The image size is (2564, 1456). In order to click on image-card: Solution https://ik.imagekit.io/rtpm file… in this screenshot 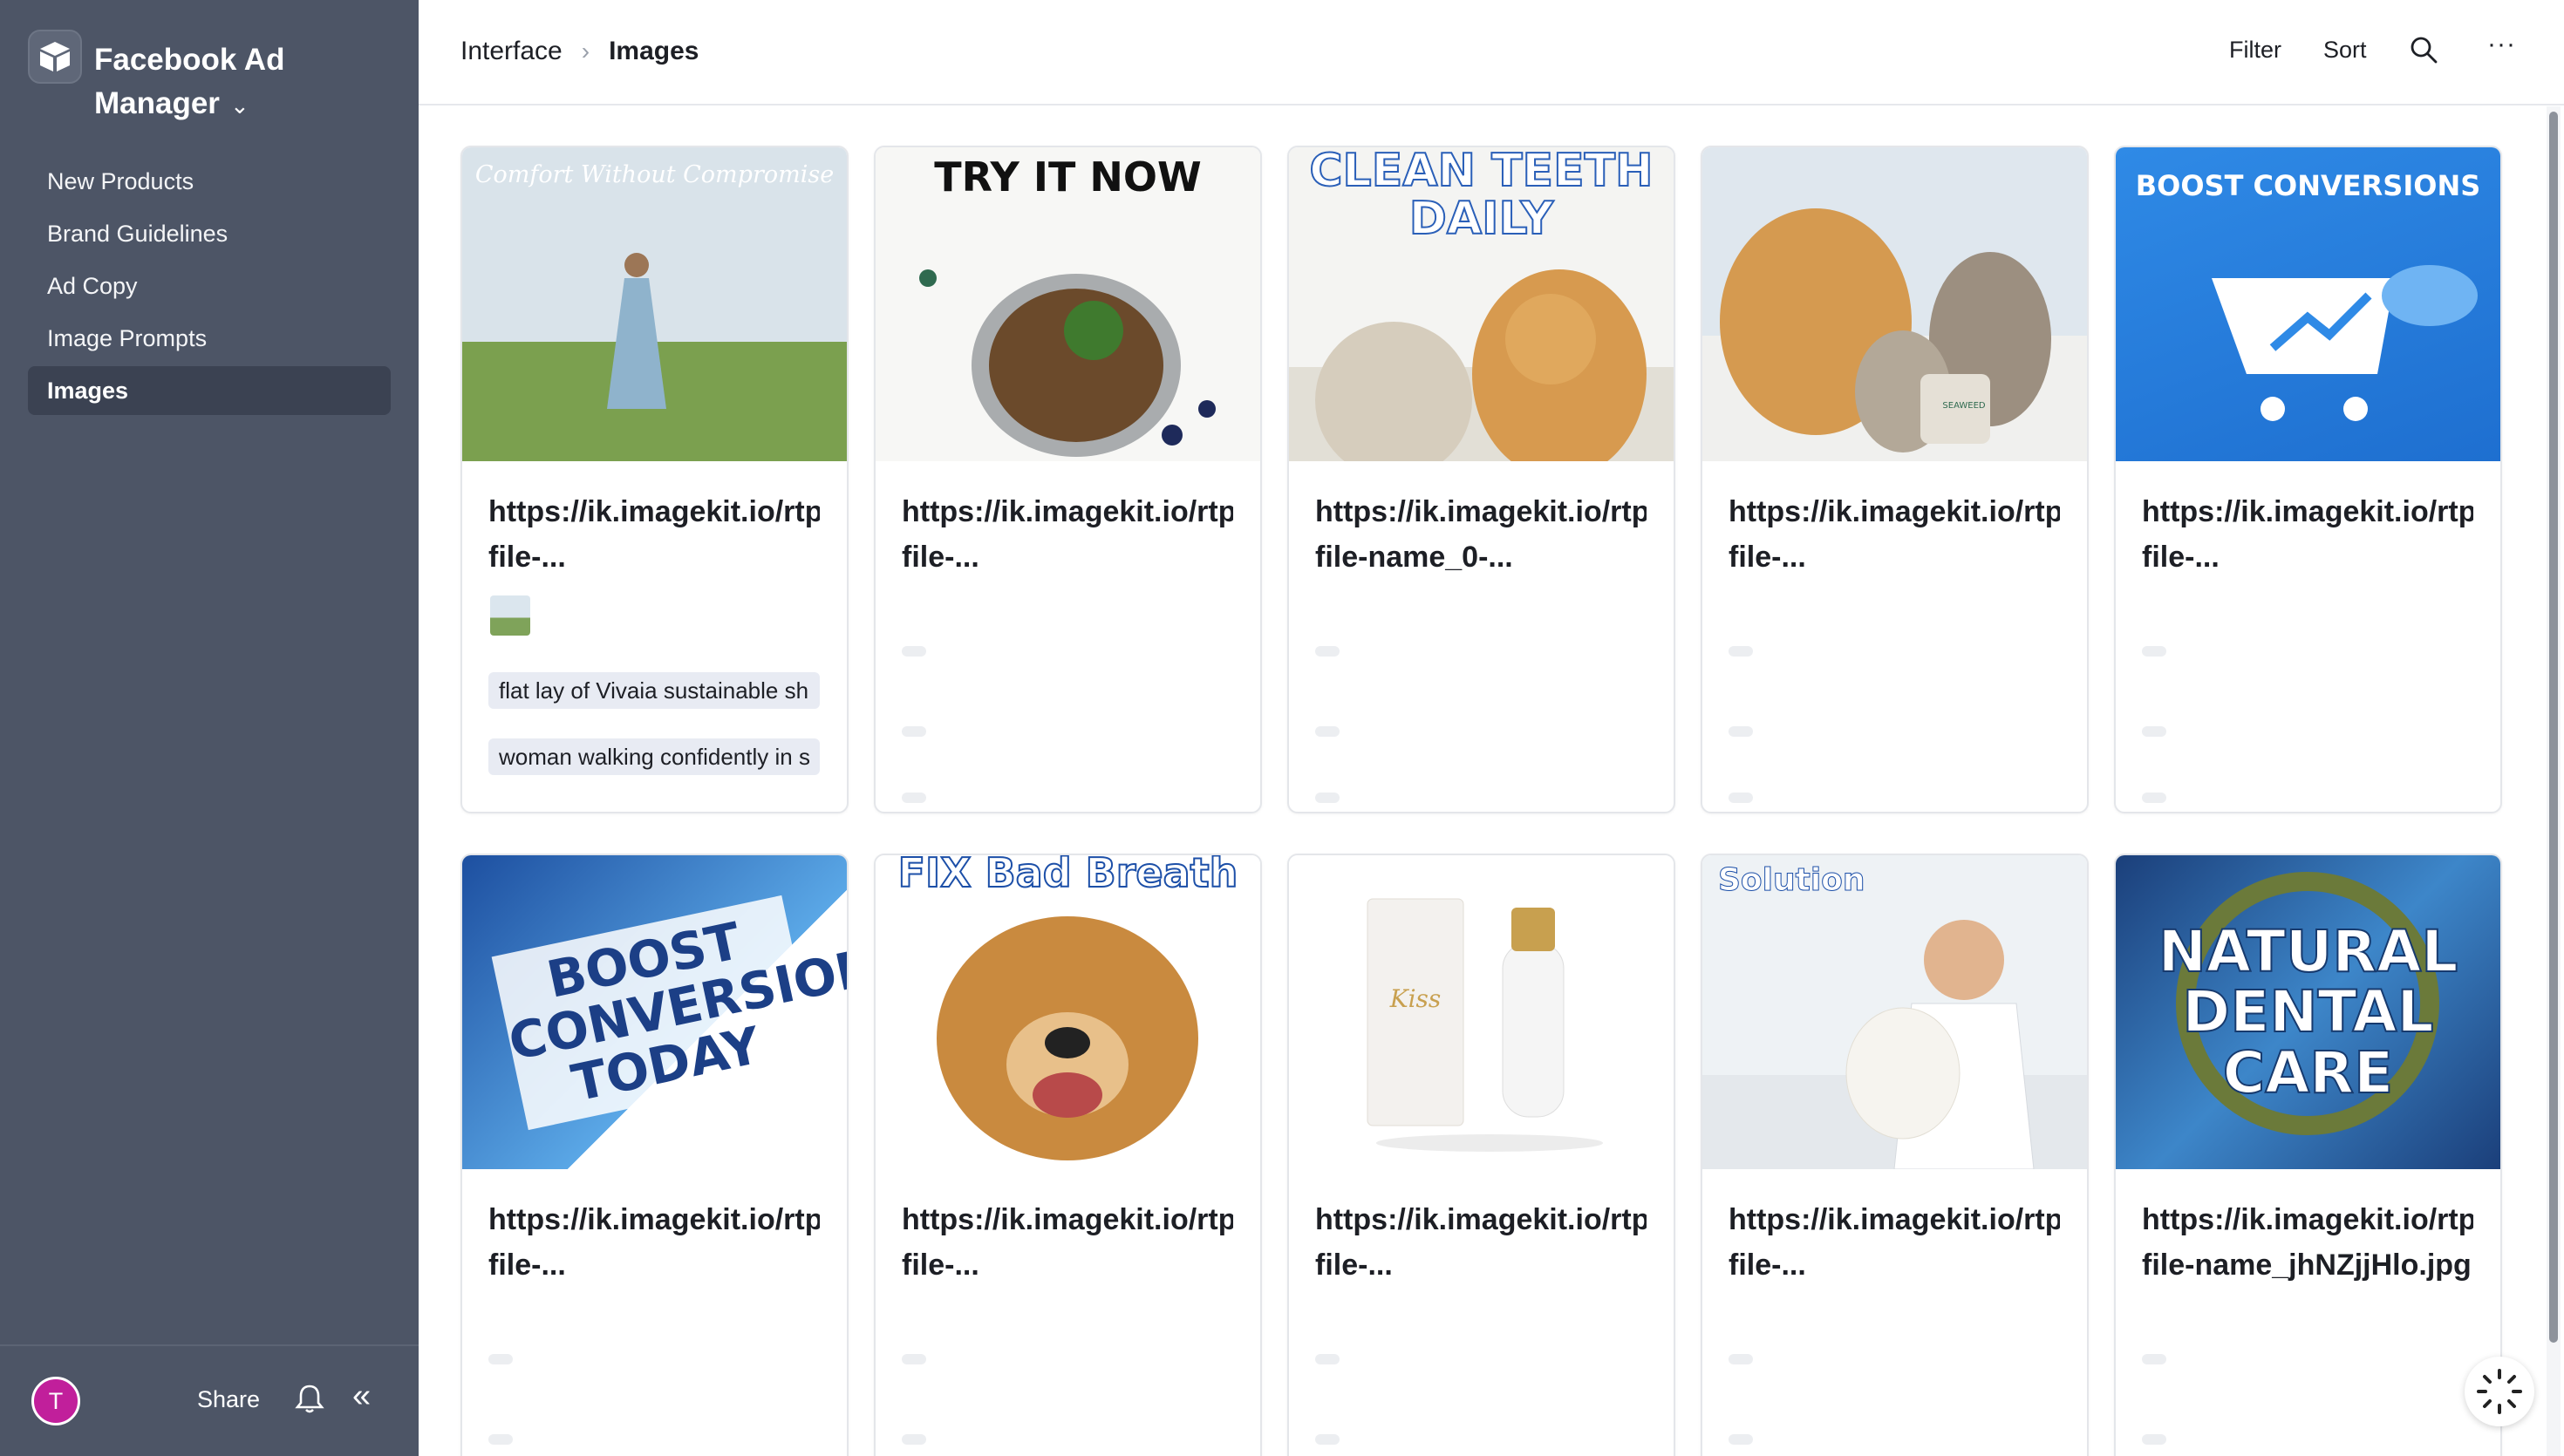, I will do `click(1895, 1155)`.